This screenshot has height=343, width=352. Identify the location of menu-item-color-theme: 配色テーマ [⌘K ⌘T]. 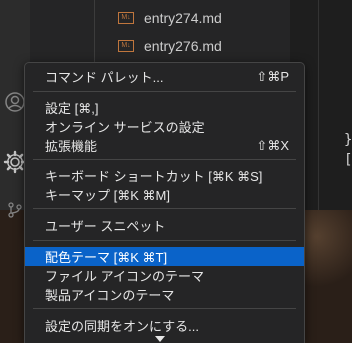
(164, 256).